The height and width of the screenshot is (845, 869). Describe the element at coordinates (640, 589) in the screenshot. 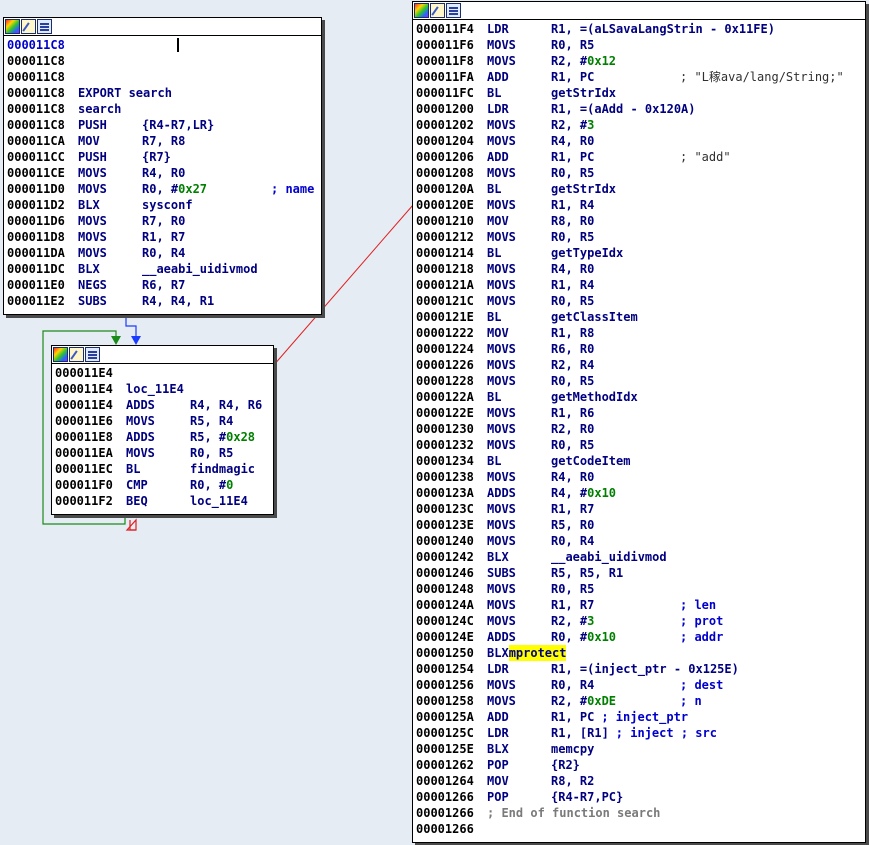

I see `code-line: 00001248 MOVS R0, R5` at that location.